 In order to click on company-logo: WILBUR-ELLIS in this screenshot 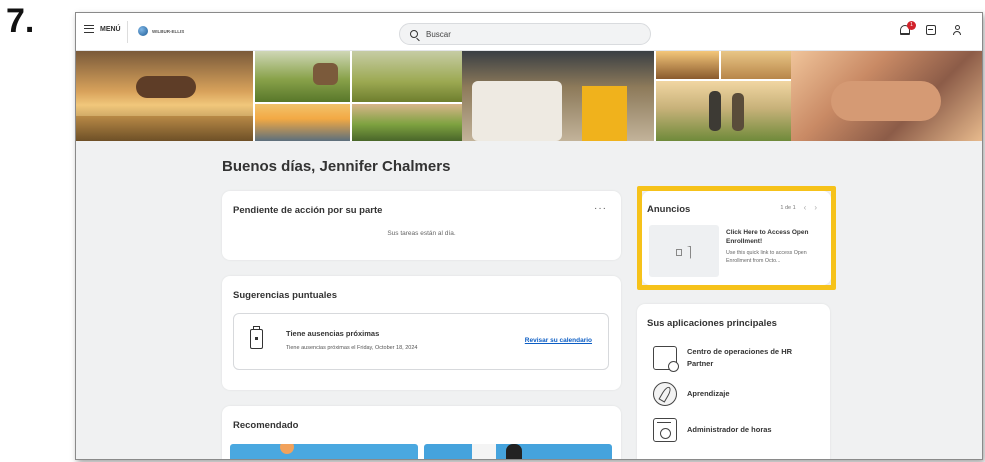, I will do `click(161, 31)`.